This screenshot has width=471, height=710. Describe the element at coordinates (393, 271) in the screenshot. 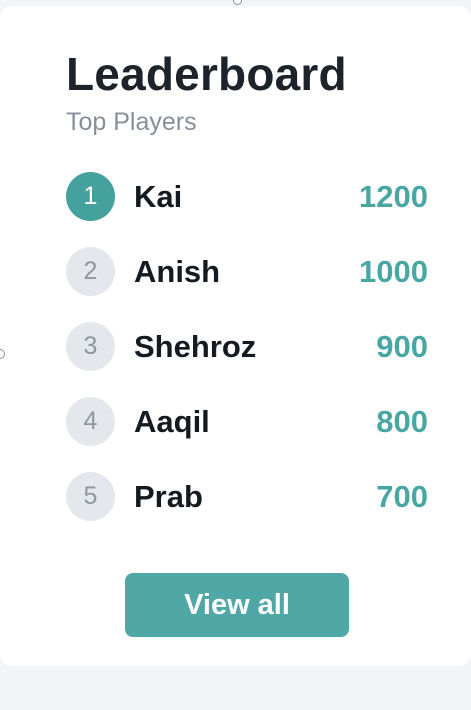

I see `player-score-2: 1000` at that location.